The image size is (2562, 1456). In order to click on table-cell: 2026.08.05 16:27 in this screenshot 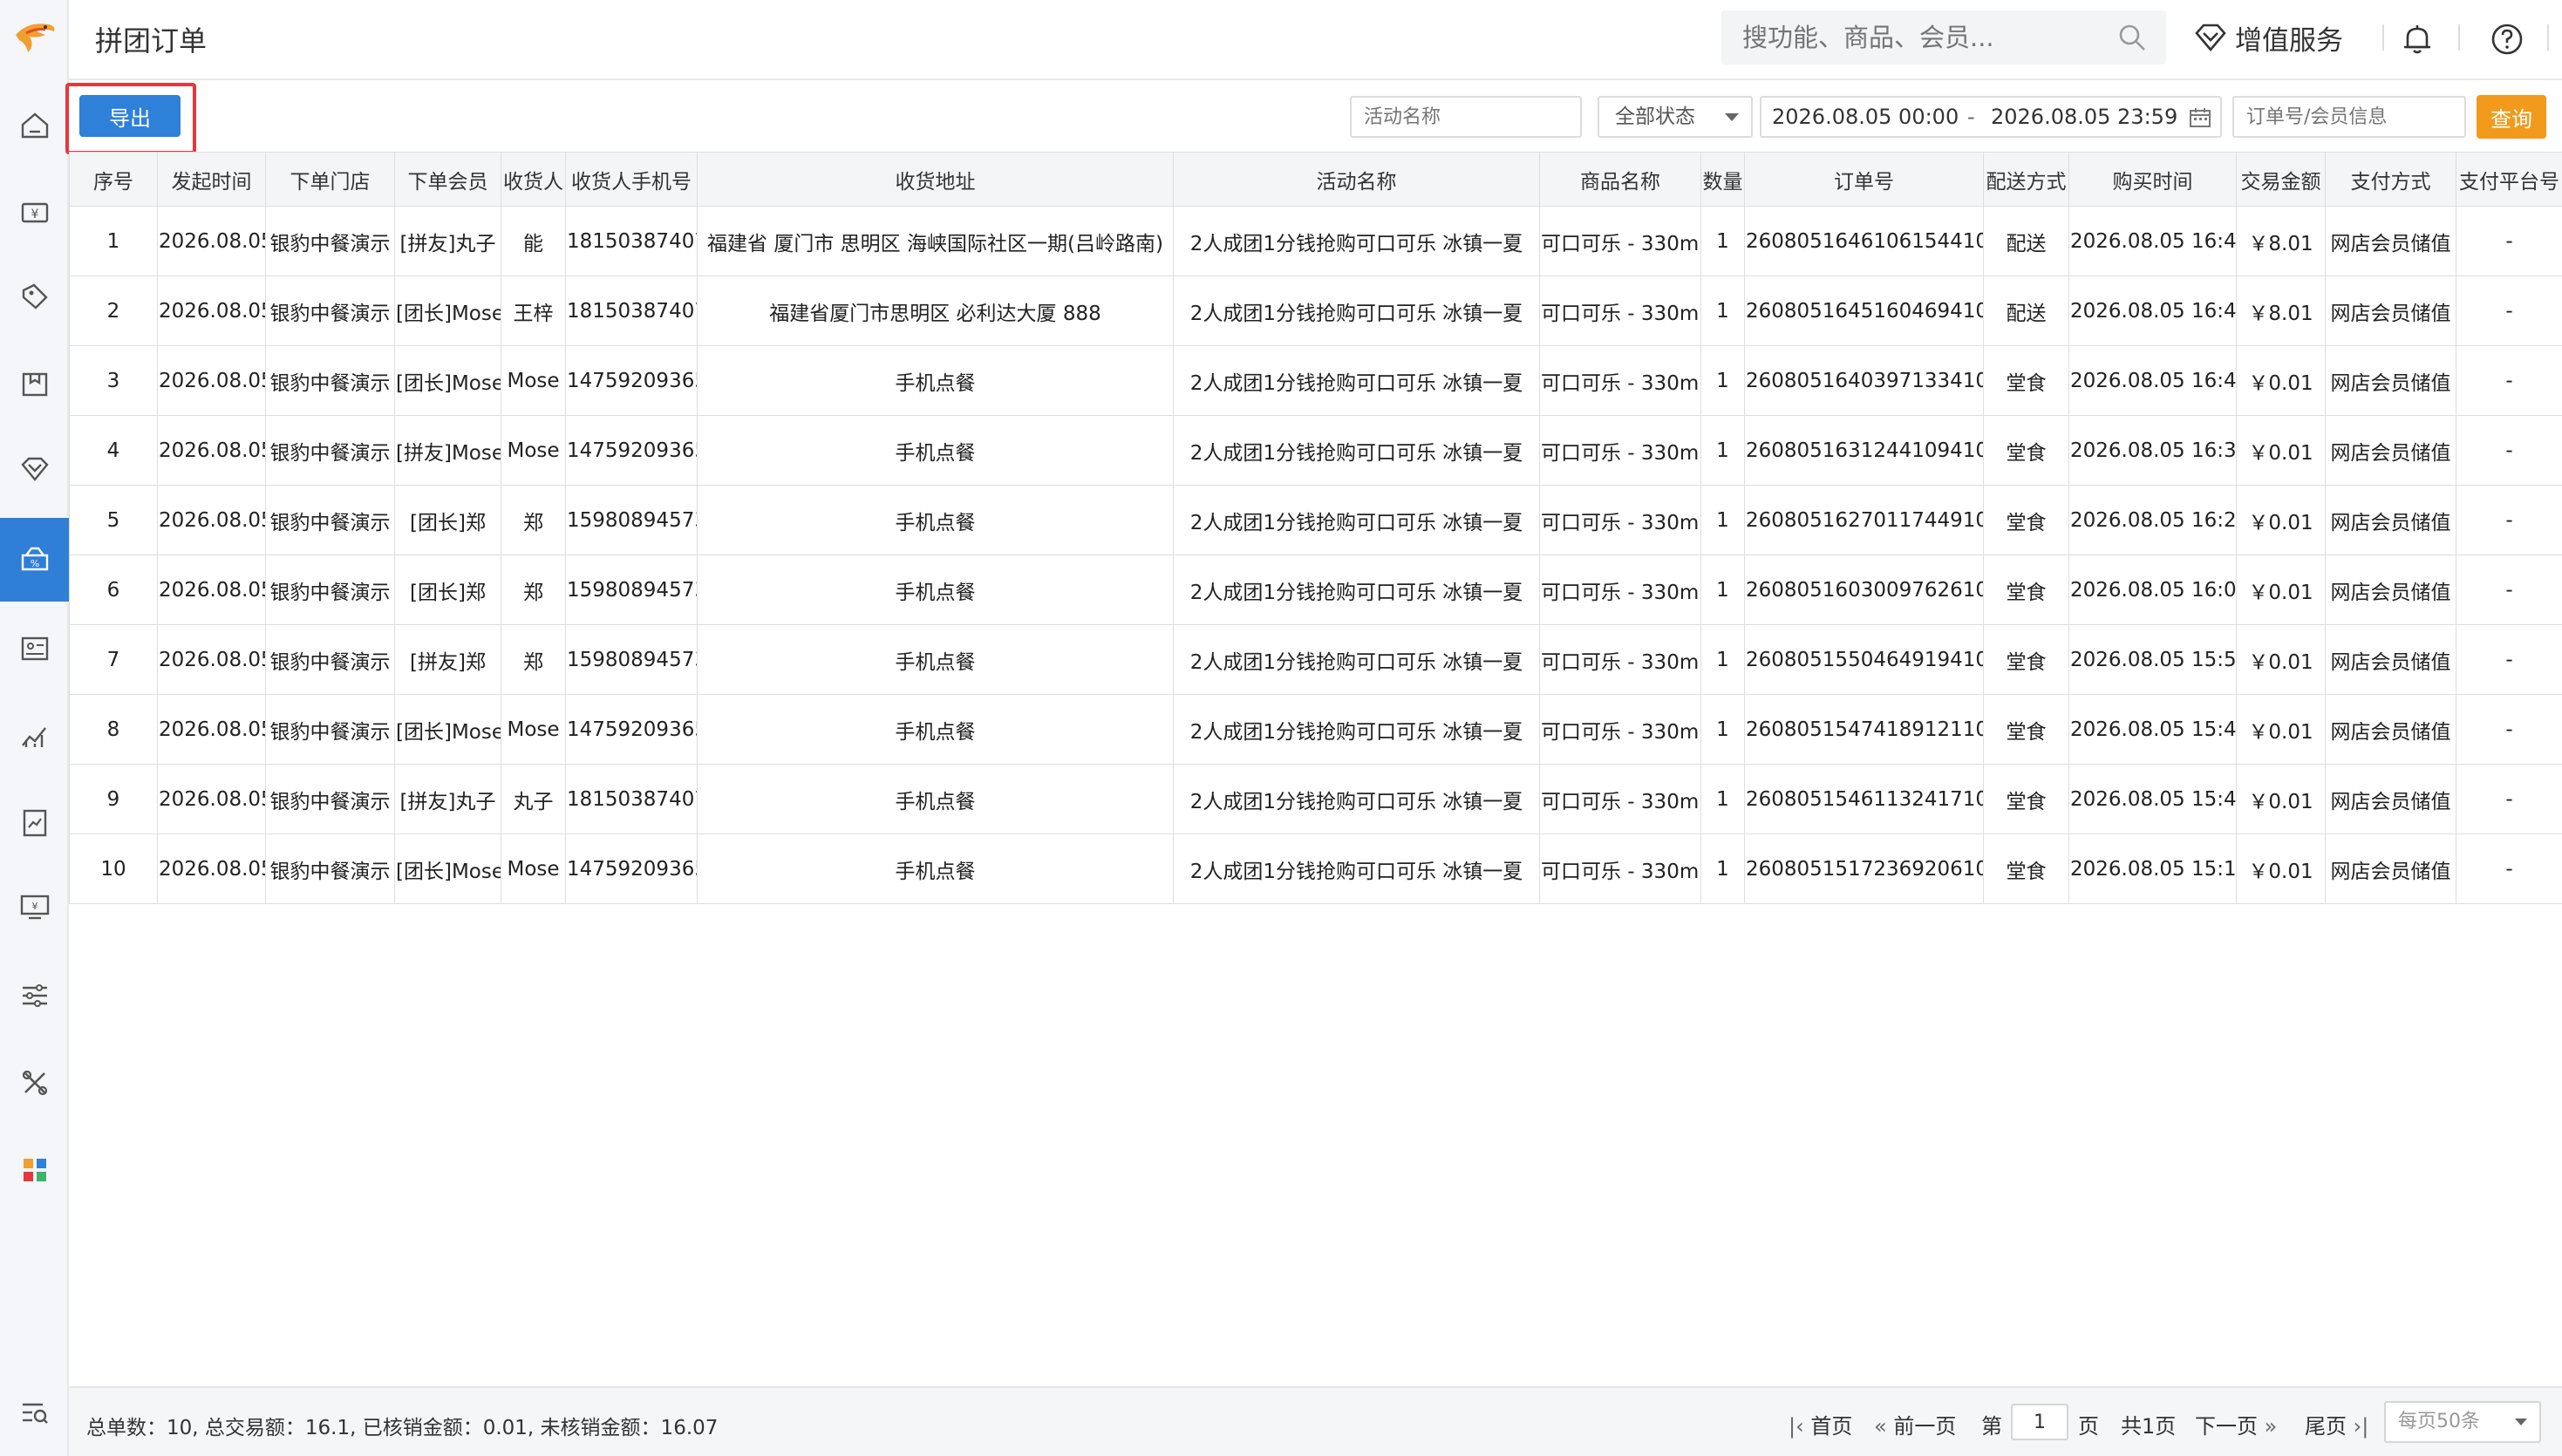, I will do `click(2152, 520)`.